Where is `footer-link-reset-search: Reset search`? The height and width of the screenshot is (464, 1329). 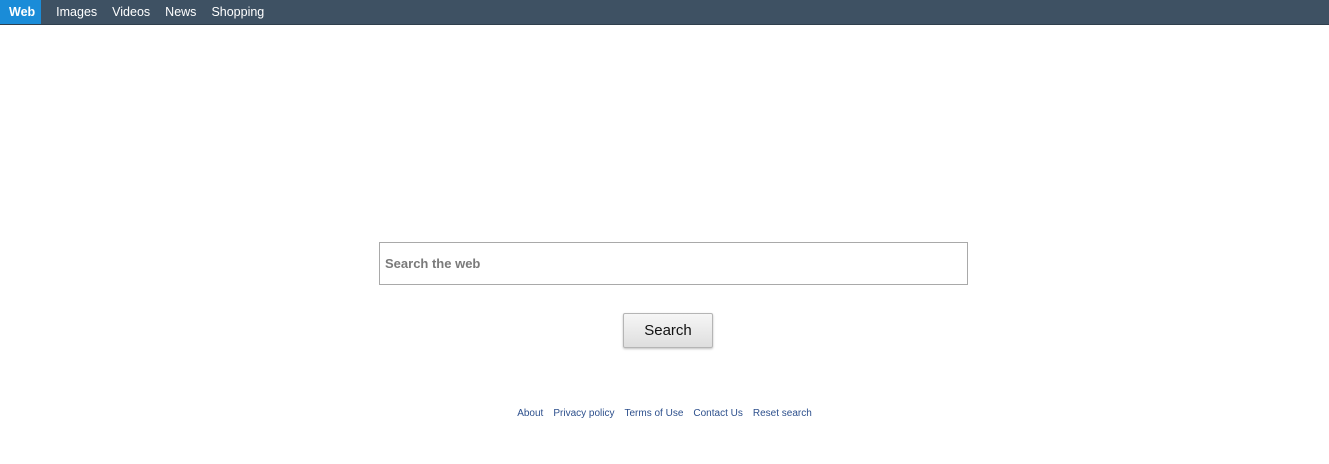 footer-link-reset-search: Reset search is located at coordinates (782, 413).